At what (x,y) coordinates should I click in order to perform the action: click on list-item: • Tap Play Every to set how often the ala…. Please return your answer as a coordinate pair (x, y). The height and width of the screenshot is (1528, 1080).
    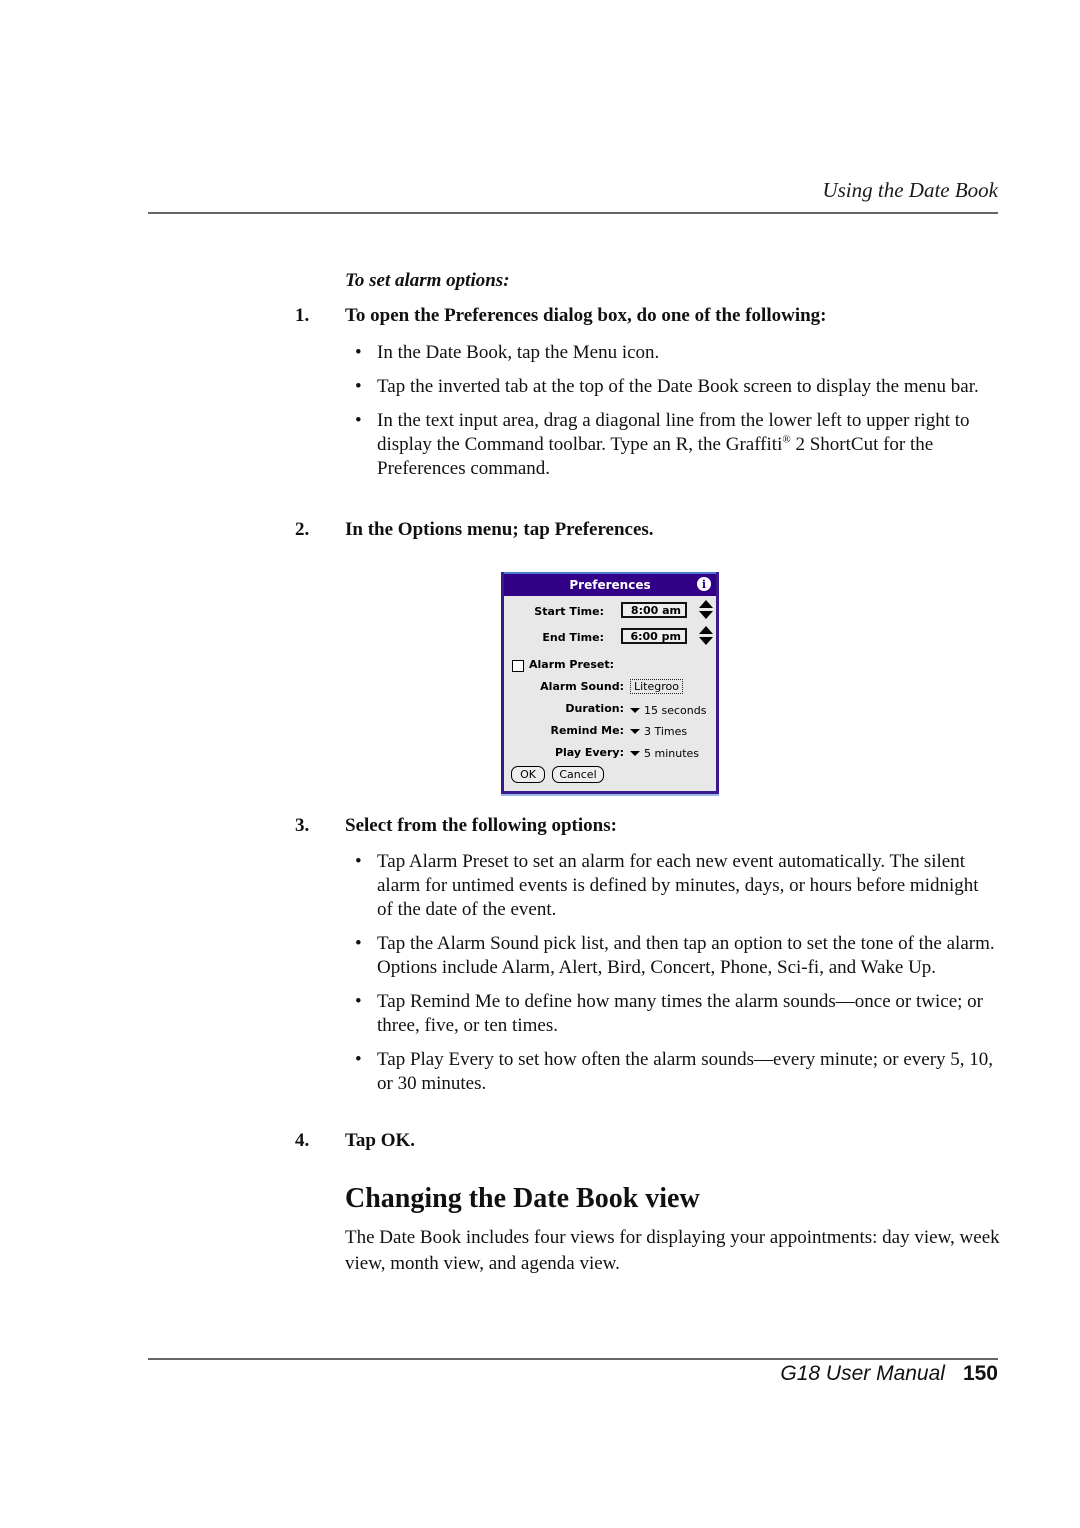
    Looking at the image, I should click on (674, 1071).